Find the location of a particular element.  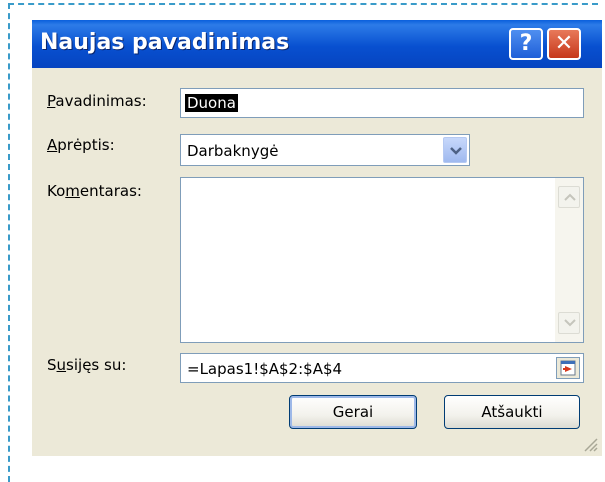

dashed-border-left is located at coordinates (9, 242).